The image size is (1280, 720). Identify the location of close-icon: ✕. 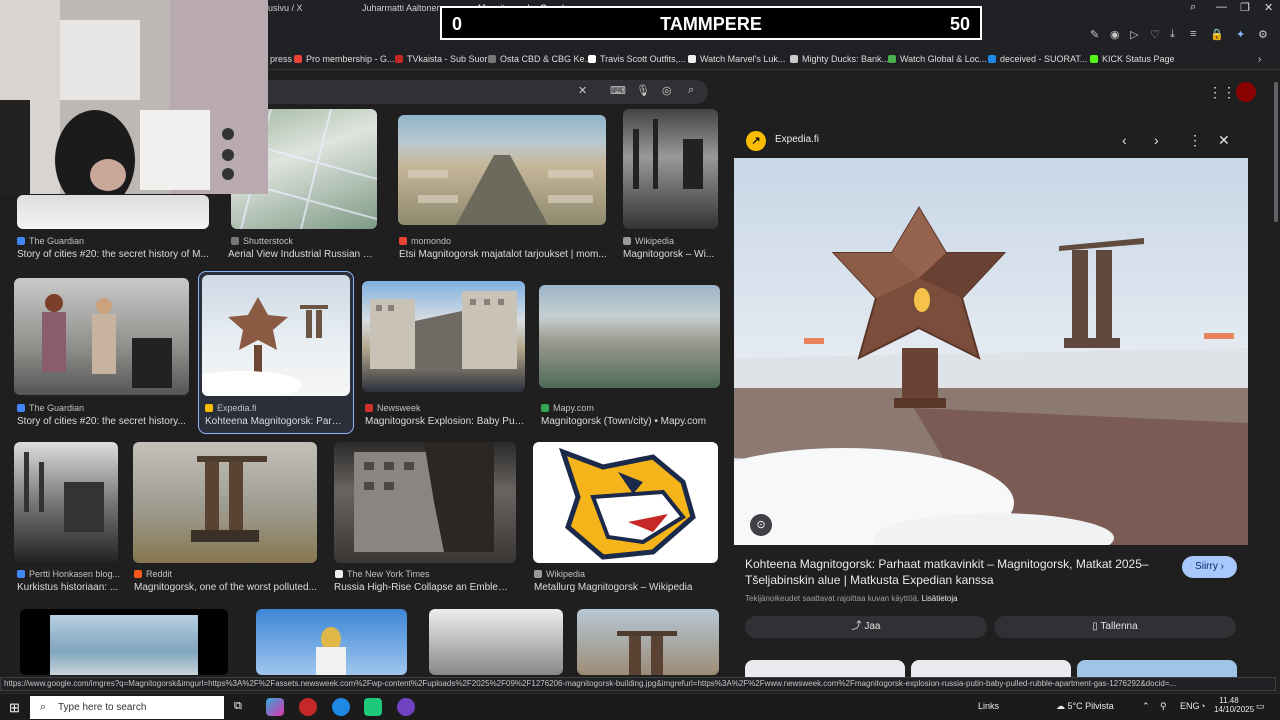
(1224, 140).